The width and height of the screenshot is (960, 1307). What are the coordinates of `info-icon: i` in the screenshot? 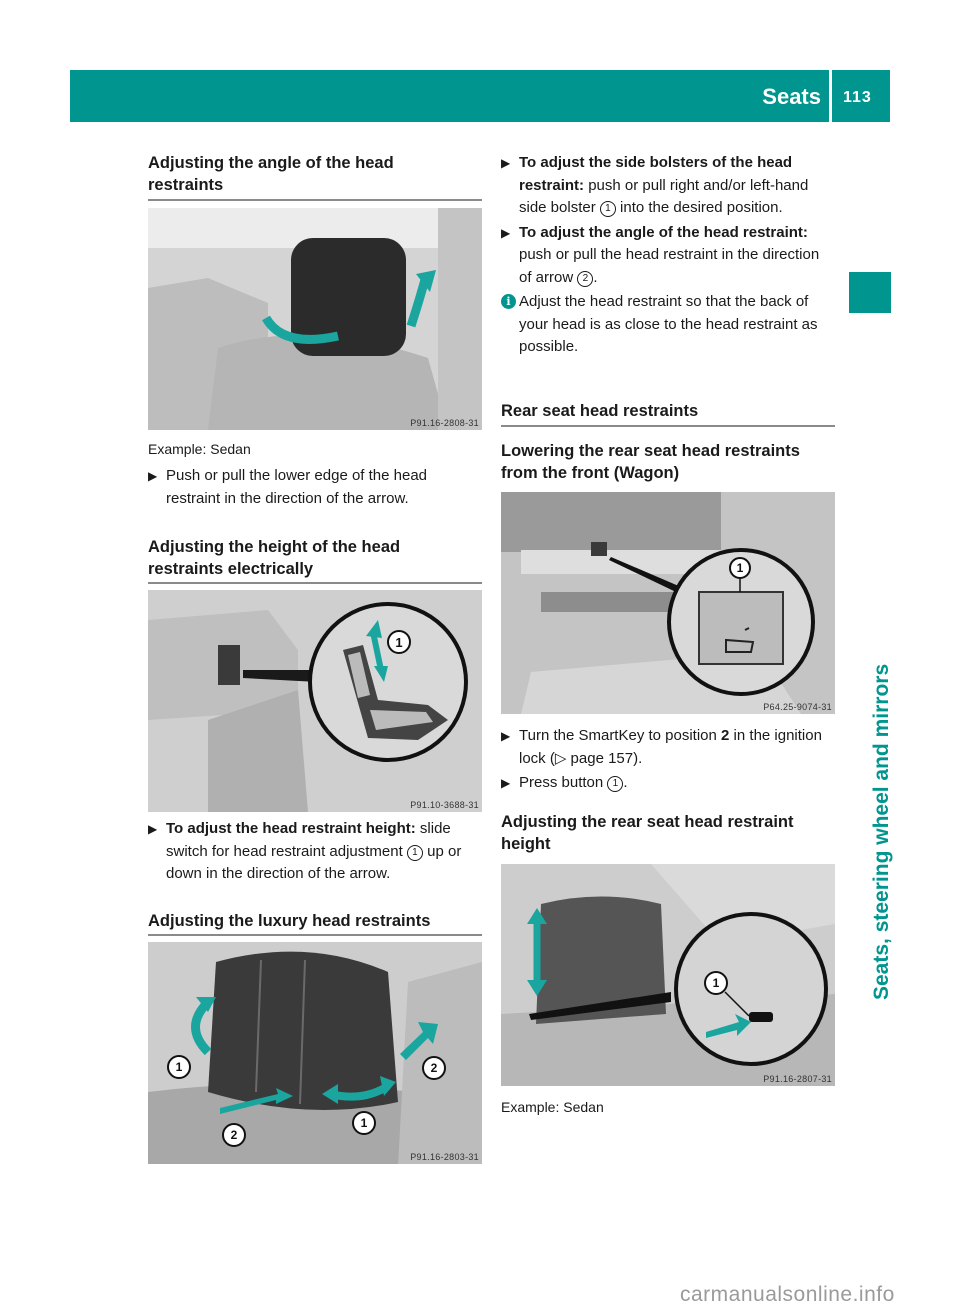 It's located at (508, 301).